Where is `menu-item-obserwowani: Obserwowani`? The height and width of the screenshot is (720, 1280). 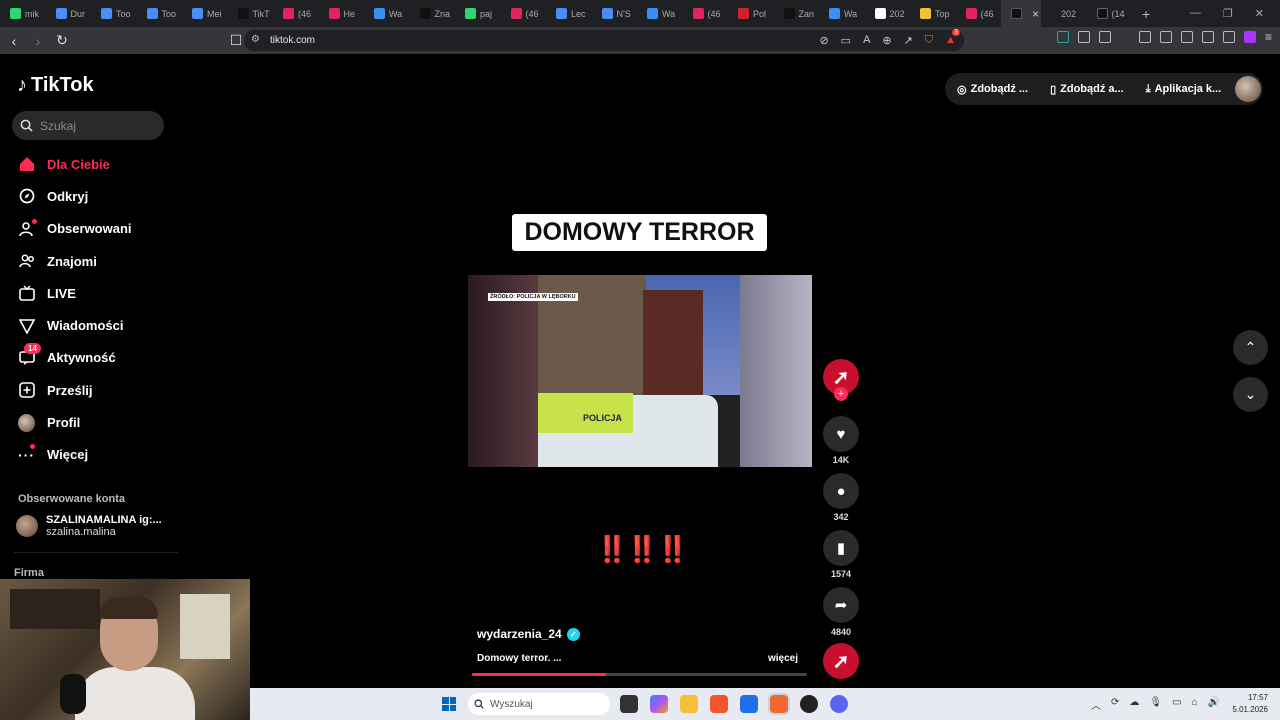
menu-item-obserwowani: Obserwowani is located at coordinates (90, 229).